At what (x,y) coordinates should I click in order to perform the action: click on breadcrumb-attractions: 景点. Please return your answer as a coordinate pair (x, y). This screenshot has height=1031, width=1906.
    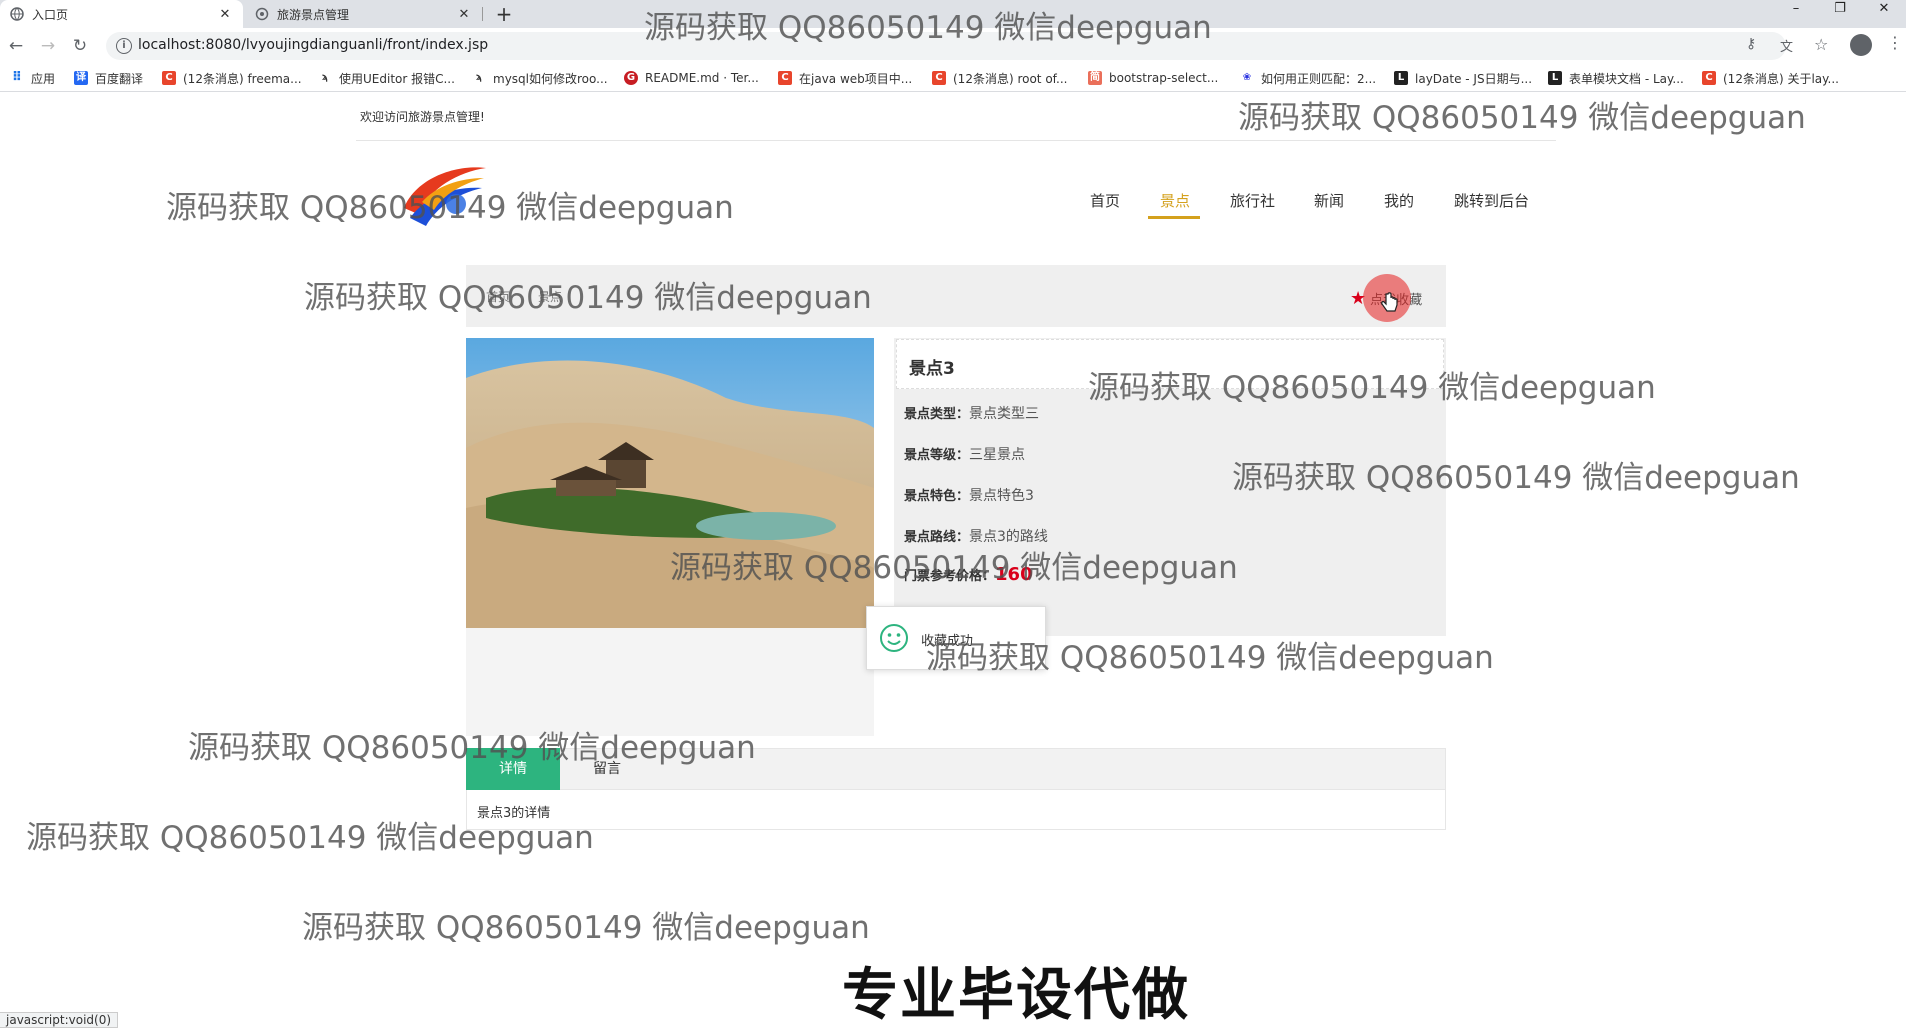
    Looking at the image, I should click on (550, 296).